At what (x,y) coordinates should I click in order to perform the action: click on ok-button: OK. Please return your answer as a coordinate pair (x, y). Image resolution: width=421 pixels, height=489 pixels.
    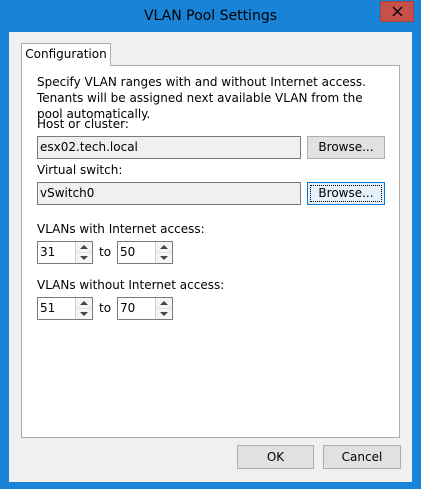
    Looking at the image, I should click on (275, 457).